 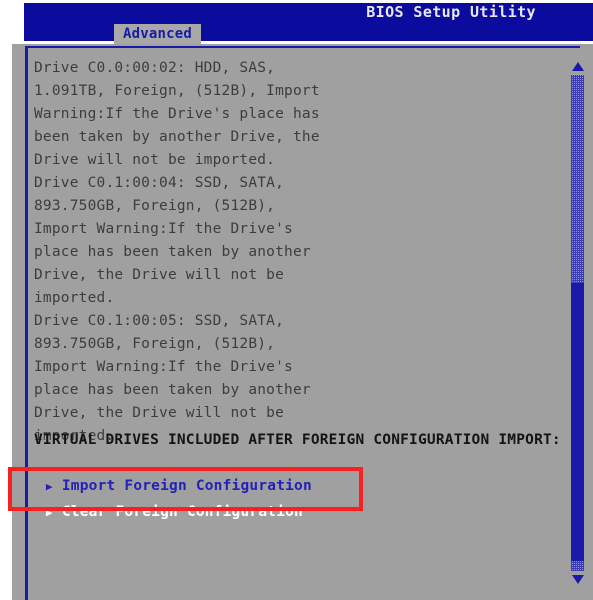 What do you see at coordinates (182, 512) in the screenshot?
I see `menu-item-label: Clear Foreign Configuration` at bounding box center [182, 512].